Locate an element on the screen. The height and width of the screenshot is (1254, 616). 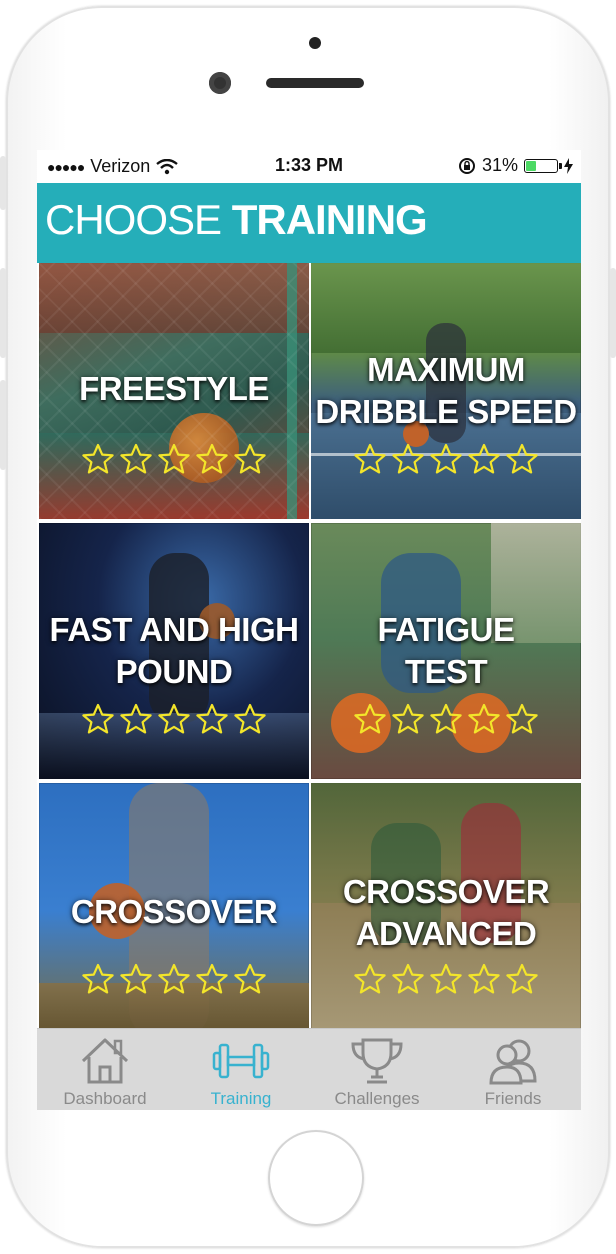
tab-label: Training is located at coordinates (241, 1098).